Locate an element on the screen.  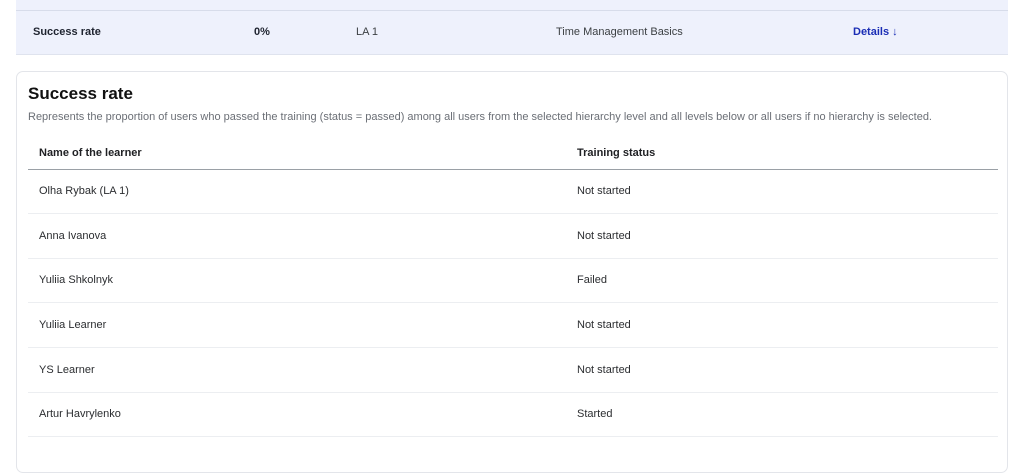
learner-name: Anna Ivanova is located at coordinates (73, 236).